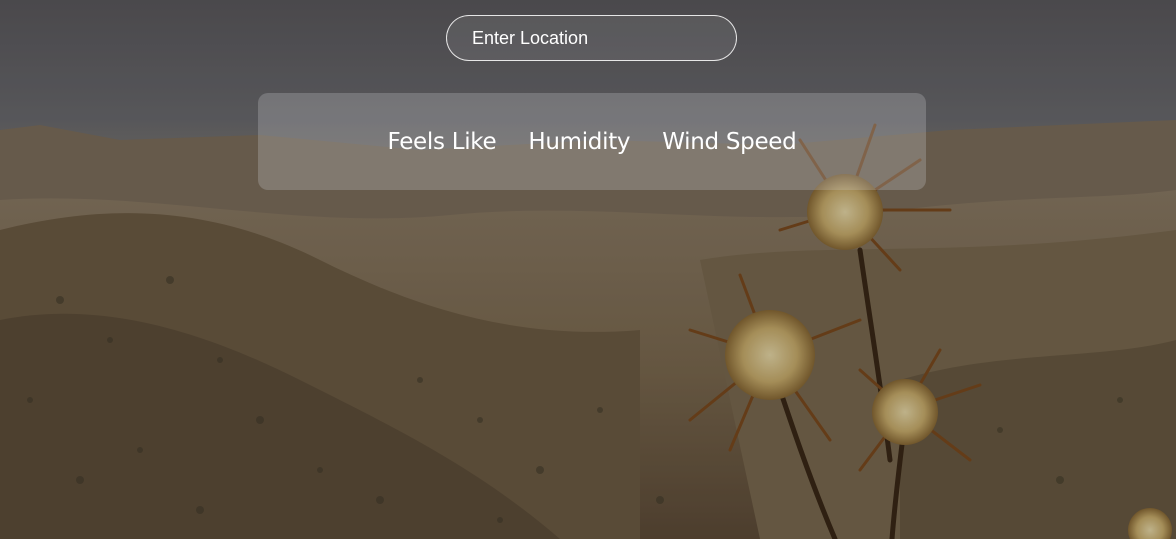 This screenshot has height=539, width=1176. I want to click on weather-stats-row: Feels Like Humidity Wind Speed, so click(592, 142).